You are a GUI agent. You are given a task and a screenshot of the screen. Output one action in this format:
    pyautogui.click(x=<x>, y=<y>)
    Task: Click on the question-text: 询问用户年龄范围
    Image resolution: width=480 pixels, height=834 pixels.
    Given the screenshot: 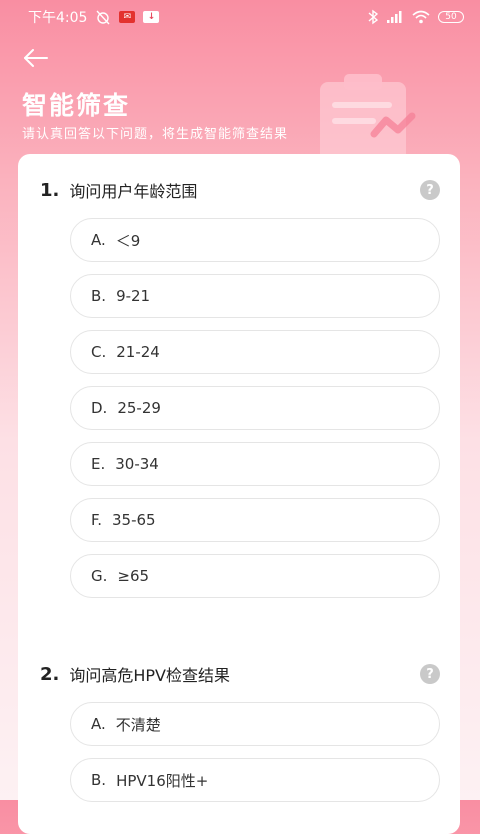 What is the action you would take?
    pyautogui.click(x=133, y=191)
    